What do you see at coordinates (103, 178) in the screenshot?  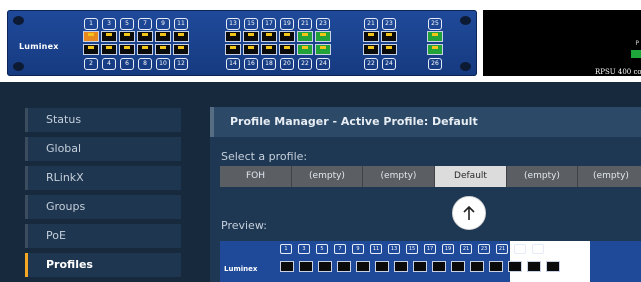 I see `sidebar-item-rlinkx: RLinkX` at bounding box center [103, 178].